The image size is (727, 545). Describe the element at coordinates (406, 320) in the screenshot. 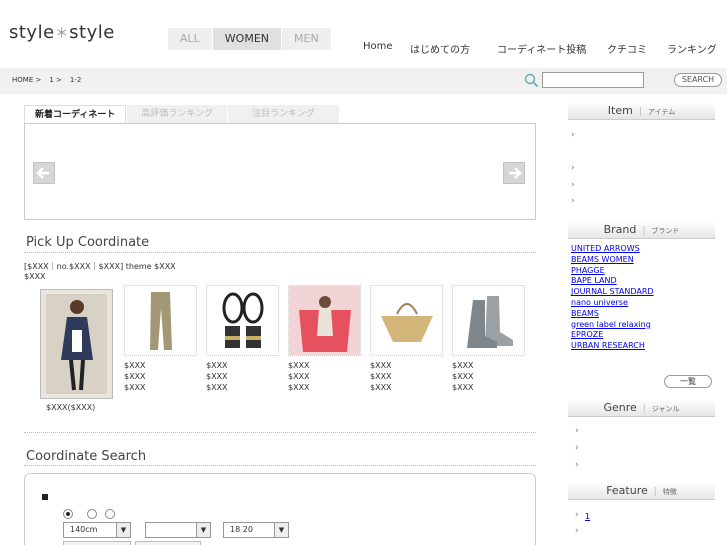

I see `item-thumb-basket` at that location.